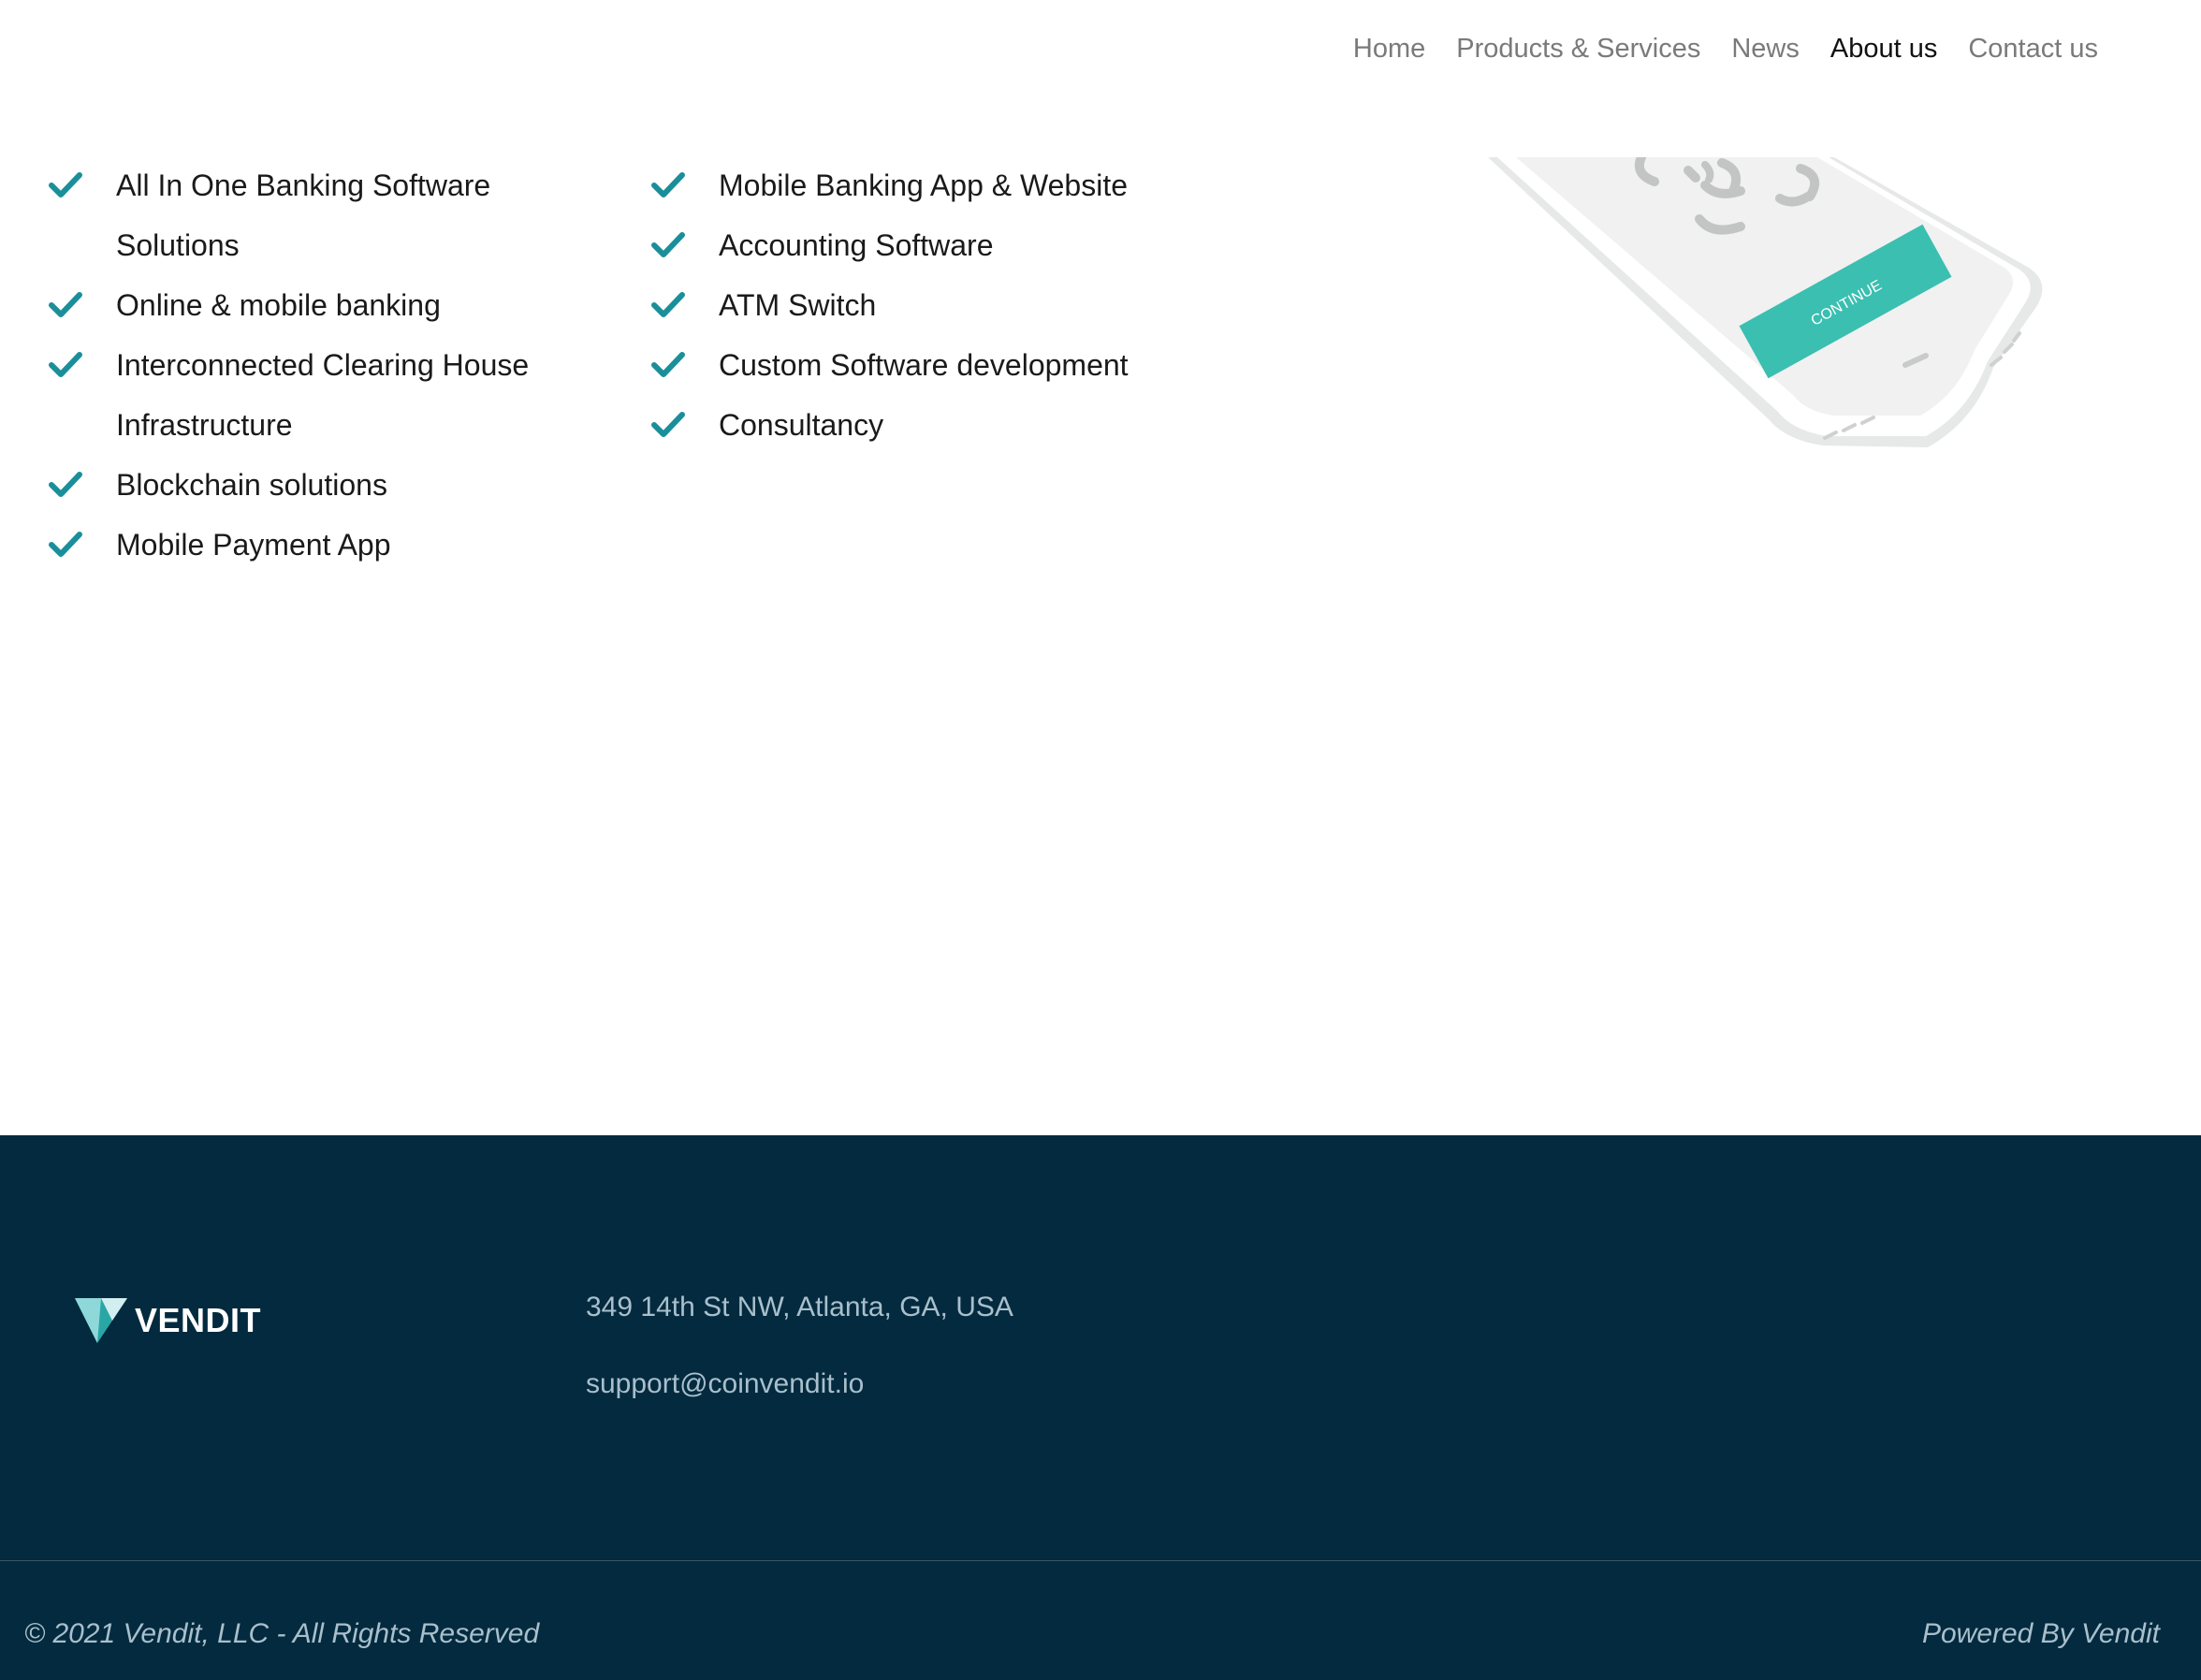  Describe the element at coordinates (799, 1307) in the screenshot. I see `address: 349 14th St NW, Atlanta, GA, USA` at that location.